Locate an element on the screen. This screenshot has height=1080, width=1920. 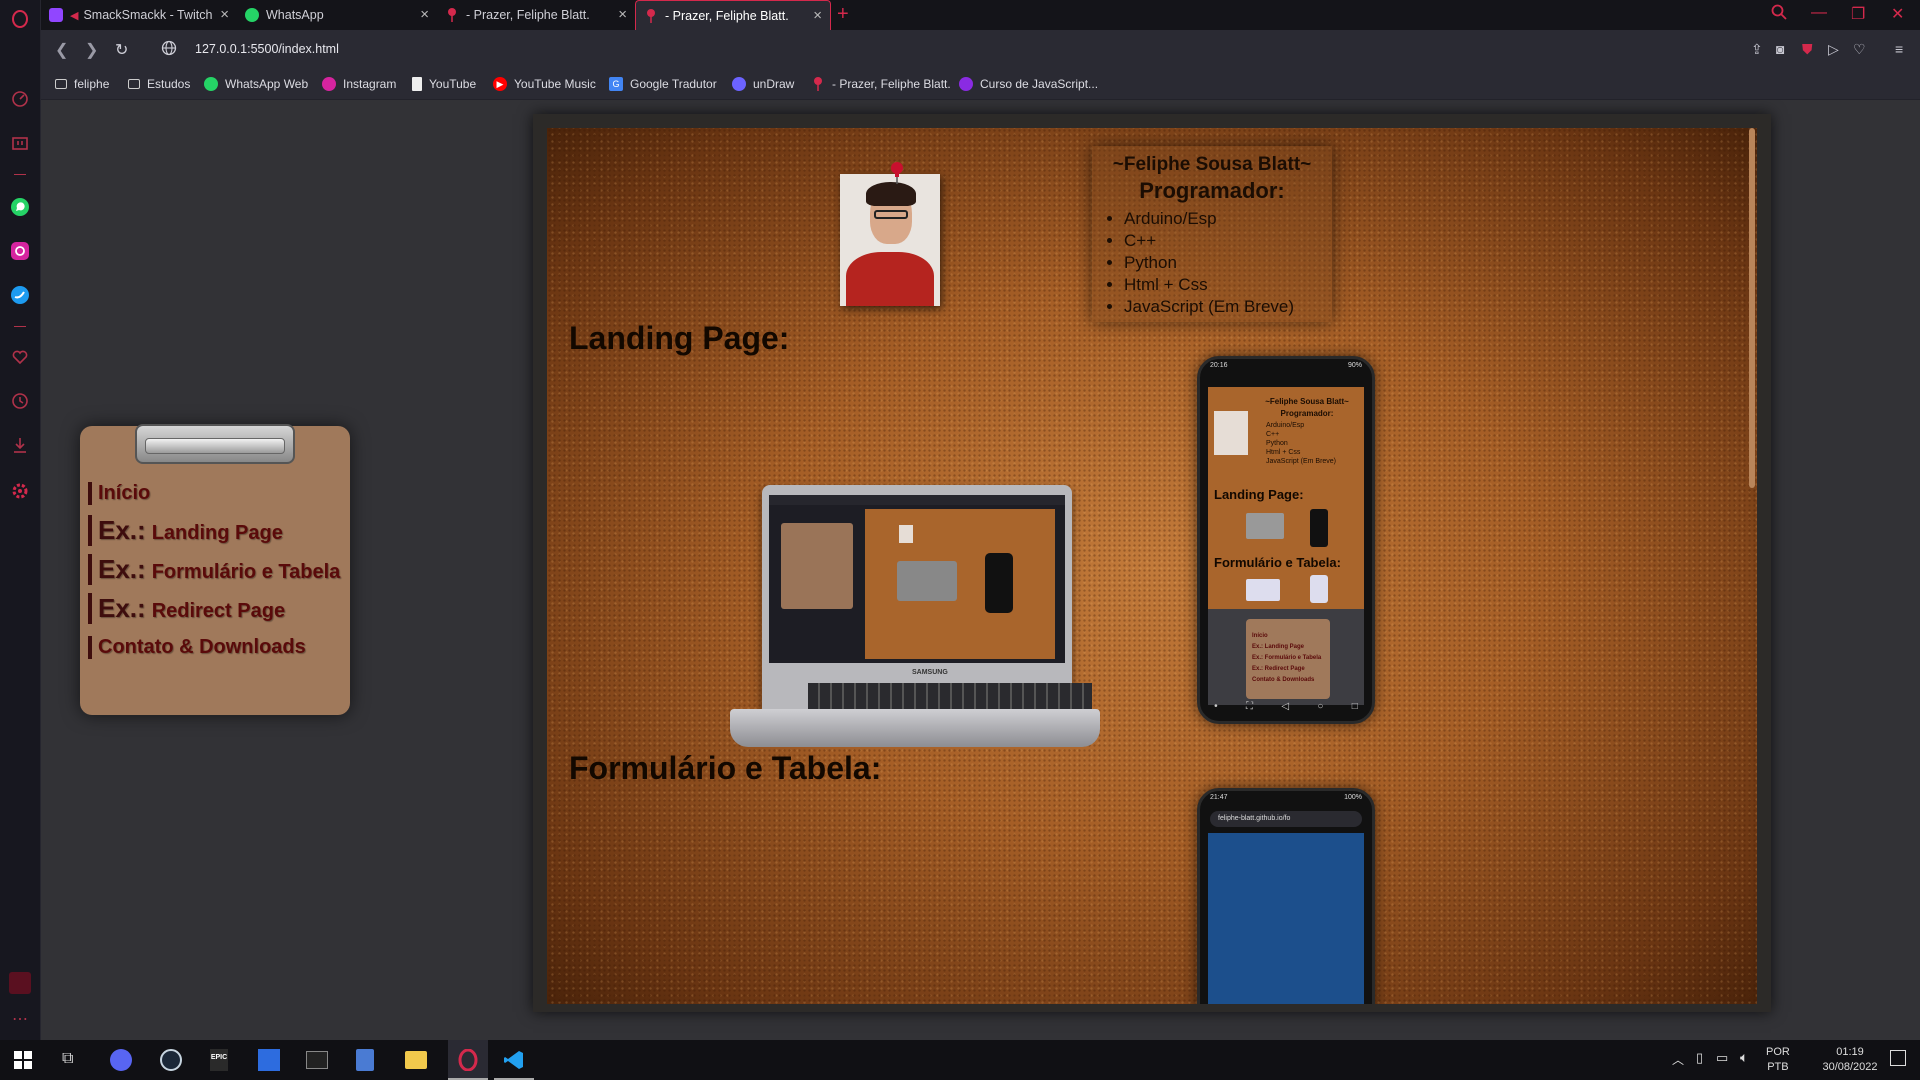
bookmark-label: unDraw is located at coordinates (774, 84).